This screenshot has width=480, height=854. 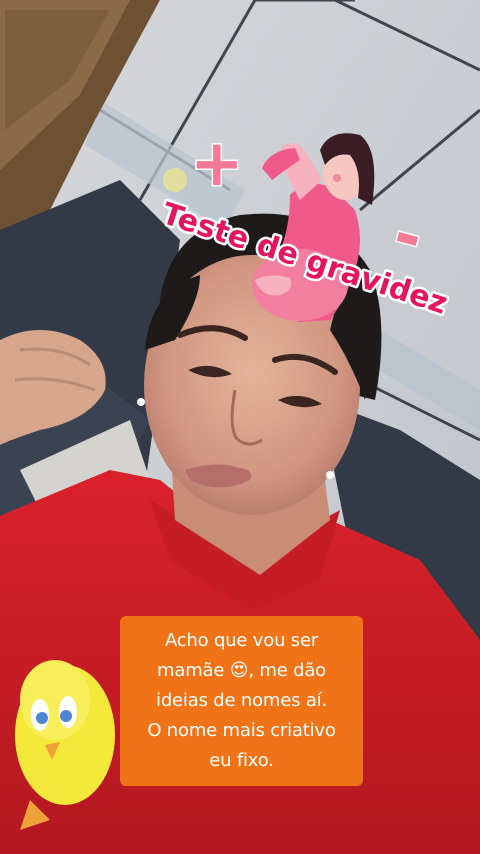 I want to click on caption-line: ideias de nomes aí., so click(x=241, y=700).